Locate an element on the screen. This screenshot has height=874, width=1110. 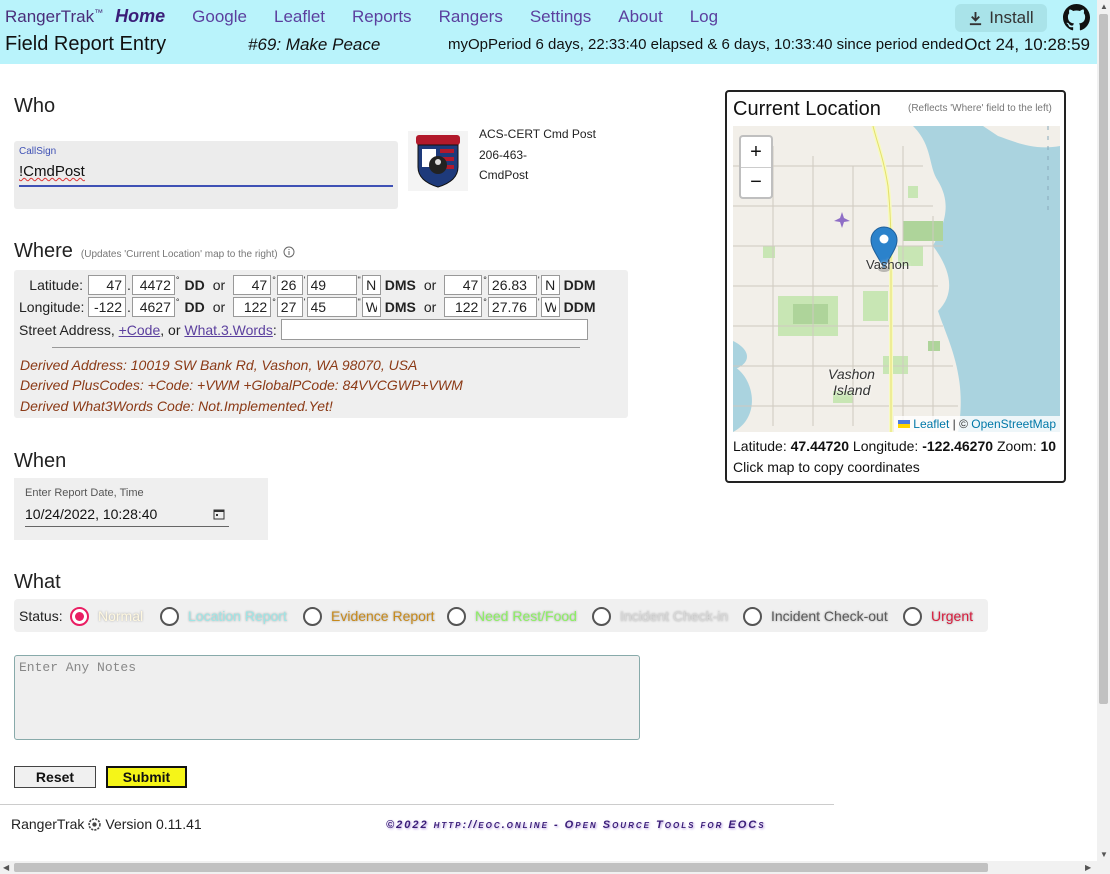
horizontal-scroll-thumb is located at coordinates (501, 867).